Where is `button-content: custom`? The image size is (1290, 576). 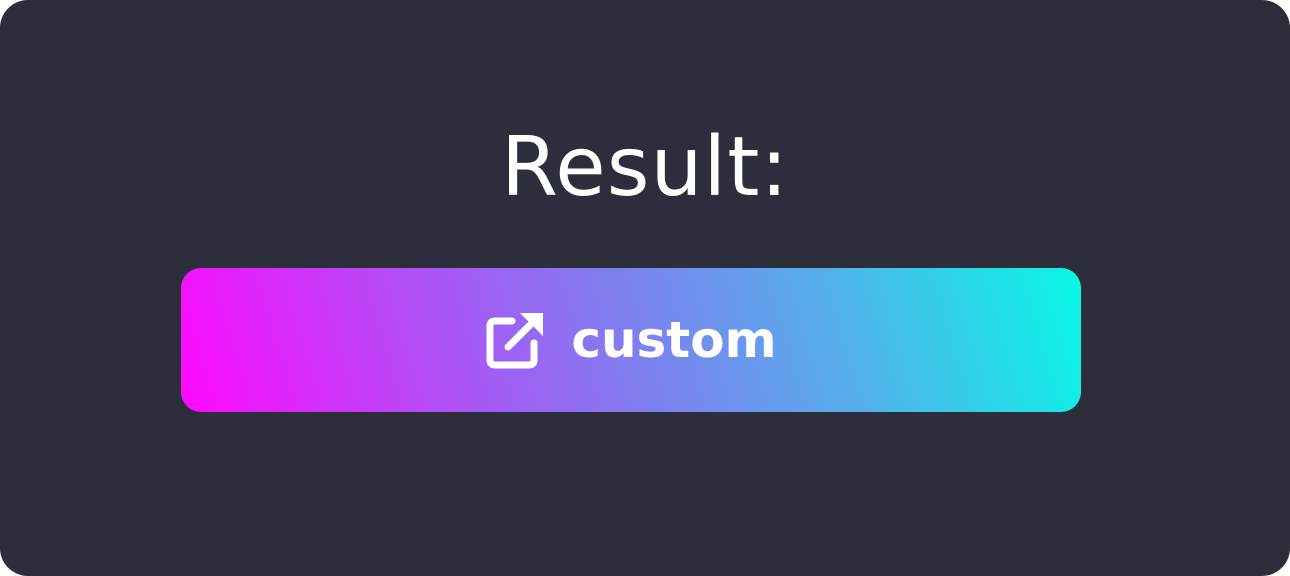
button-content: custom is located at coordinates (631, 340).